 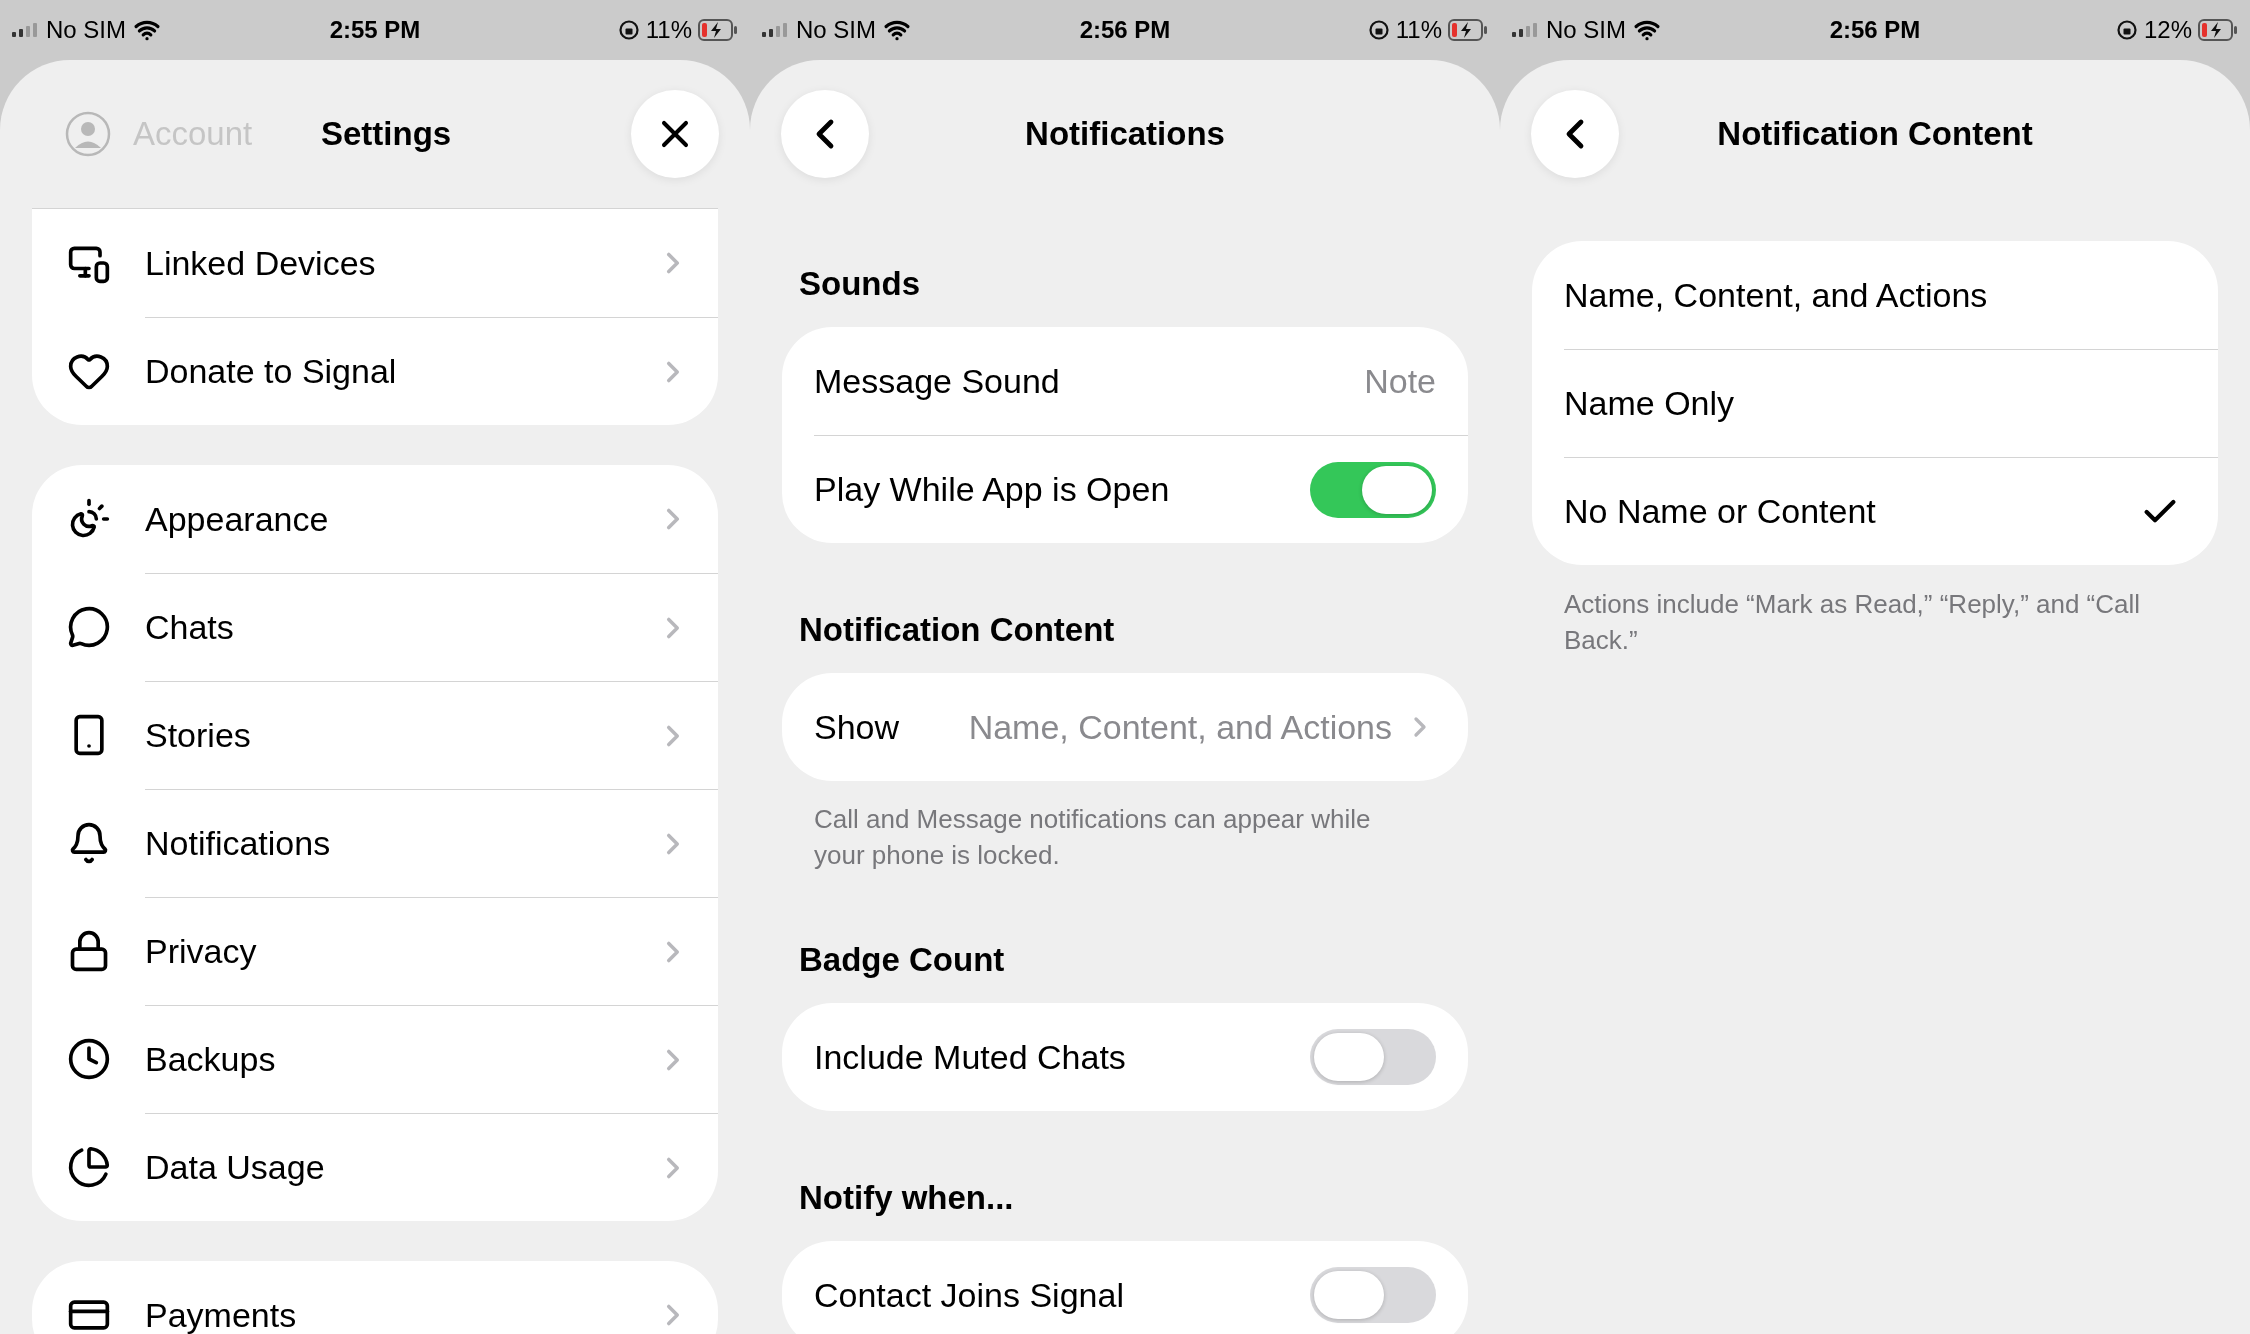 What do you see at coordinates (957, 630) in the screenshot?
I see `section-heading: Notification Content` at bounding box center [957, 630].